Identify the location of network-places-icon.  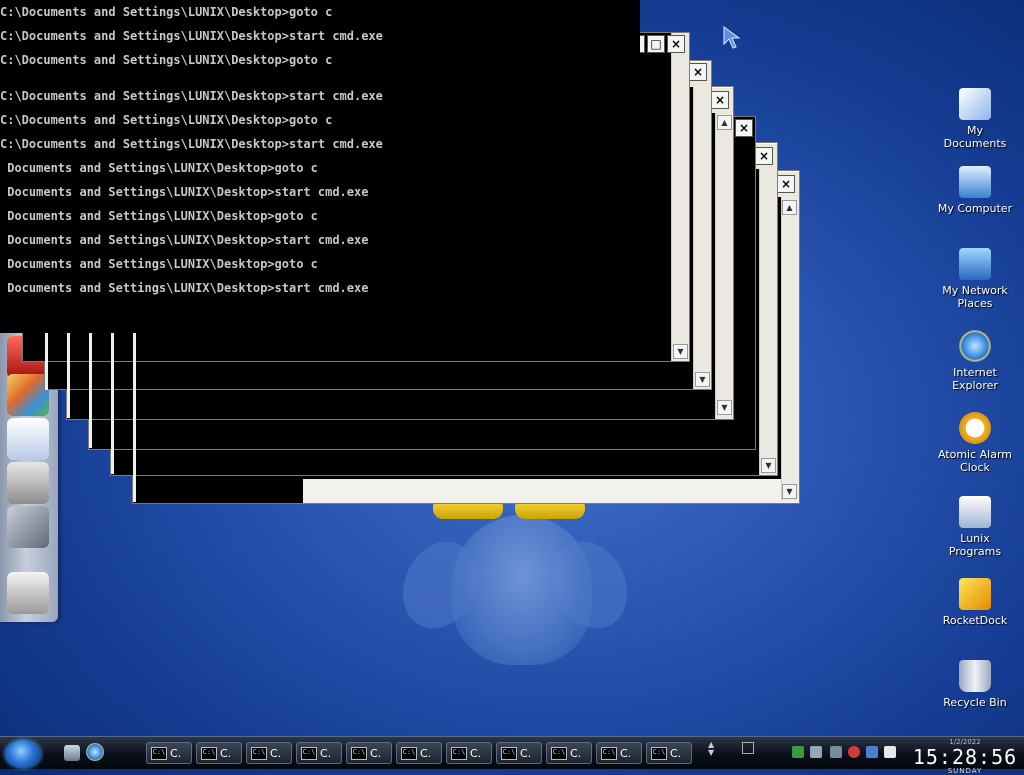
(975, 264).